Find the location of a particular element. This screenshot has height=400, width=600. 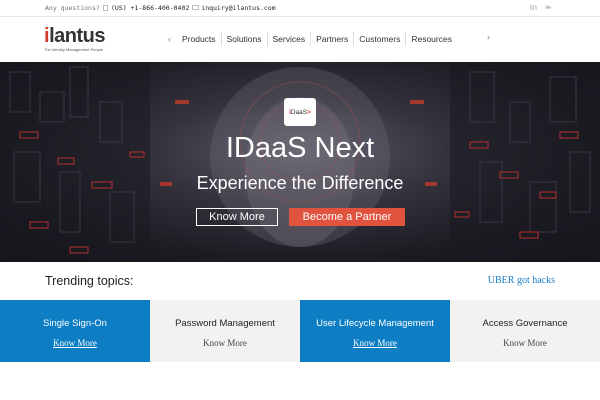

become-partner-button: Become a Partner is located at coordinates (347, 217).